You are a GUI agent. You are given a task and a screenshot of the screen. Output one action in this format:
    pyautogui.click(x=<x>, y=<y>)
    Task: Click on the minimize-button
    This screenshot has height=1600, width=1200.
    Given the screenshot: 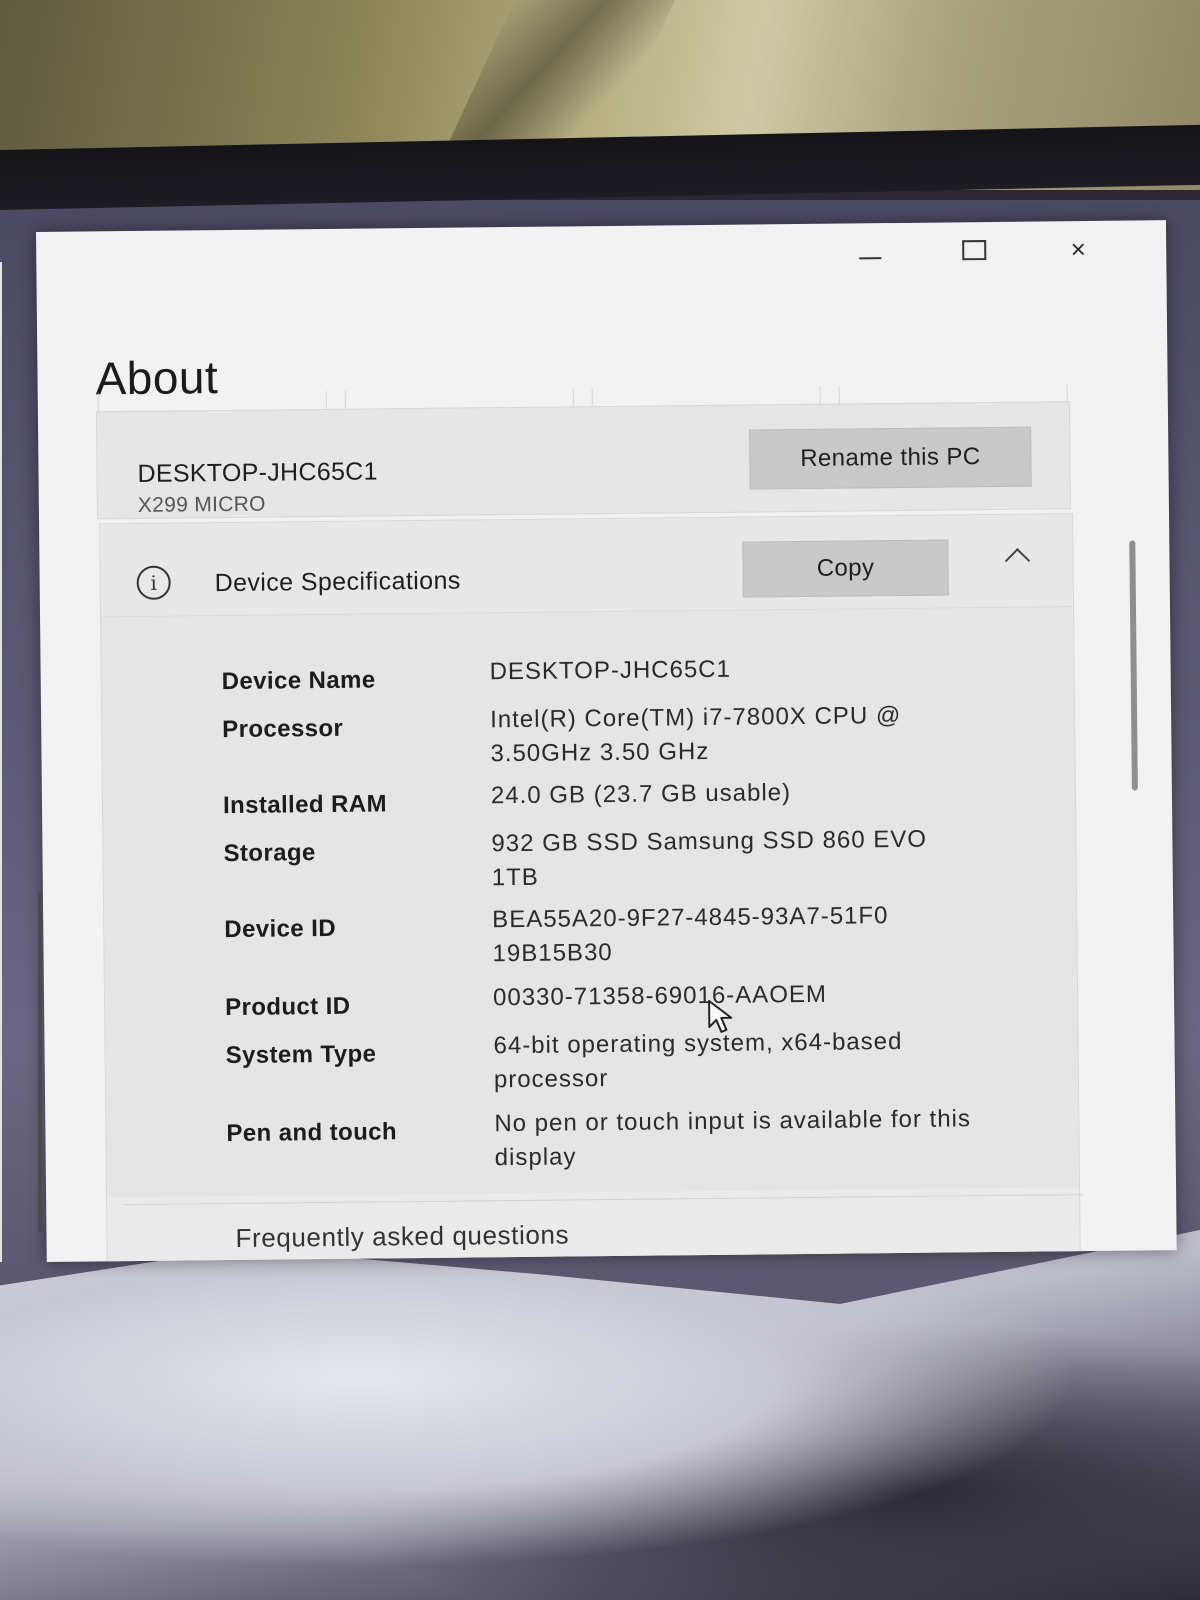 What is the action you would take?
    pyautogui.click(x=870, y=251)
    